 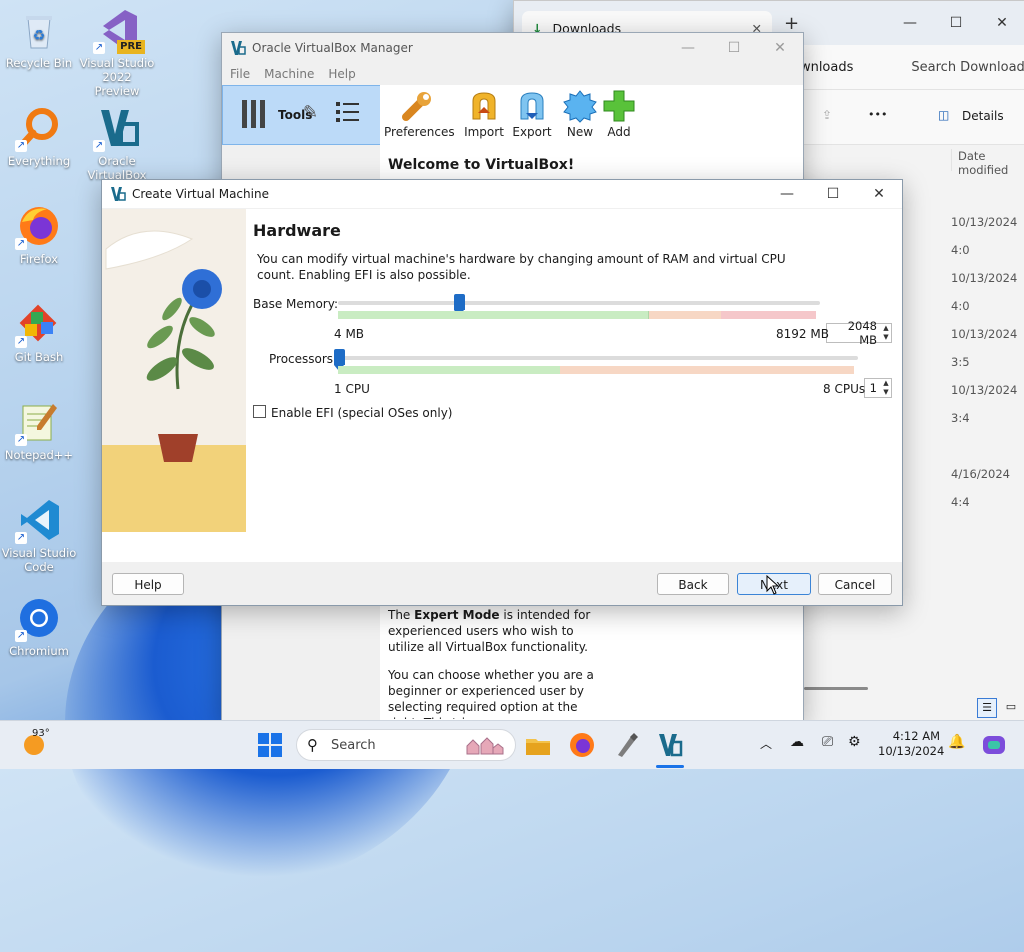 What do you see at coordinates (303, 359) in the screenshot?
I see `processors-label: Processors:` at bounding box center [303, 359].